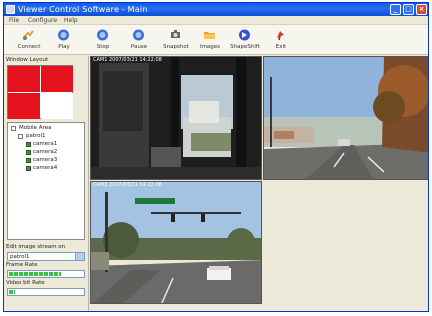 This screenshot has width=432, height=316. I want to click on menu-configure: Configure, so click(42, 20).